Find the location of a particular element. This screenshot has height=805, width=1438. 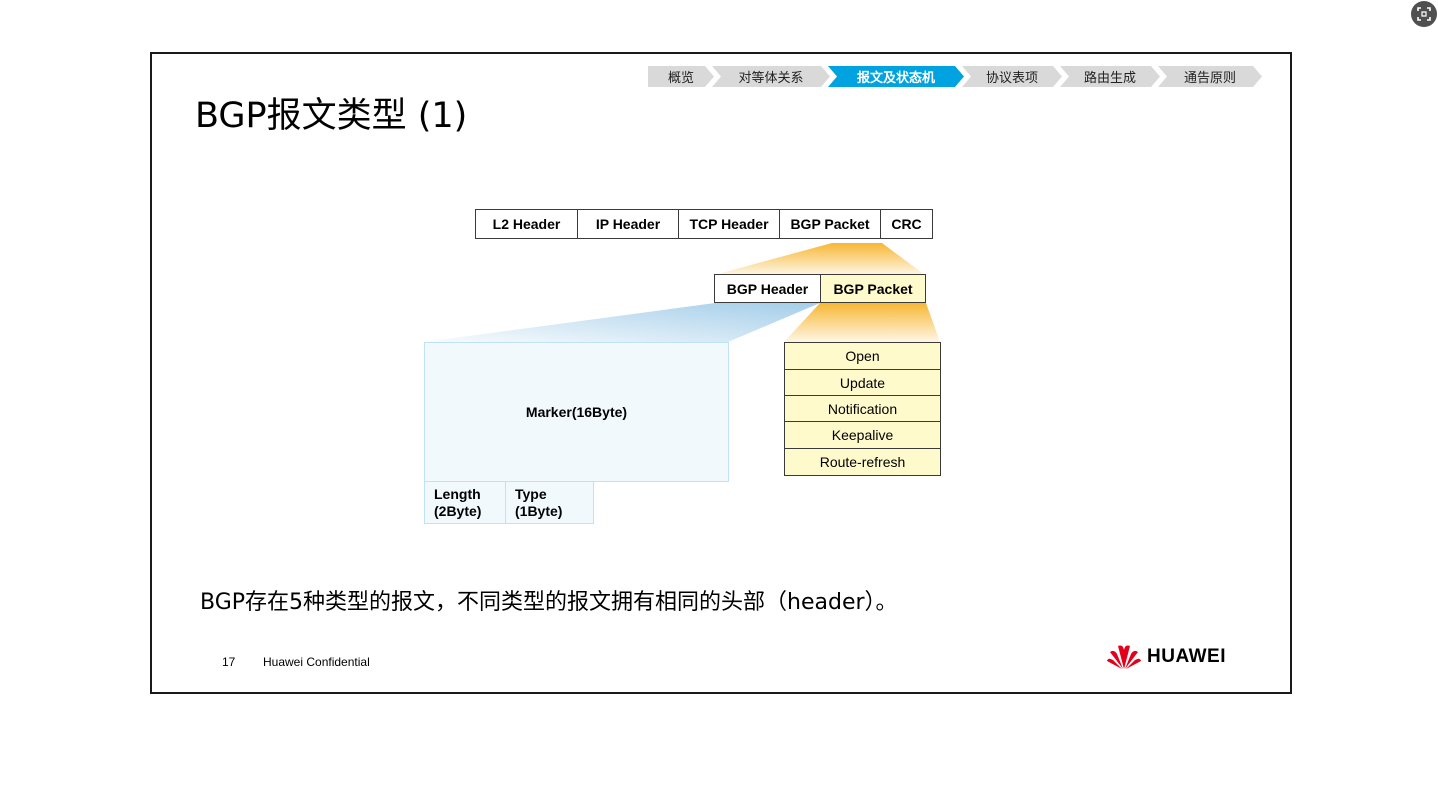

nav-item-label: 概览 is located at coordinates (680, 78).